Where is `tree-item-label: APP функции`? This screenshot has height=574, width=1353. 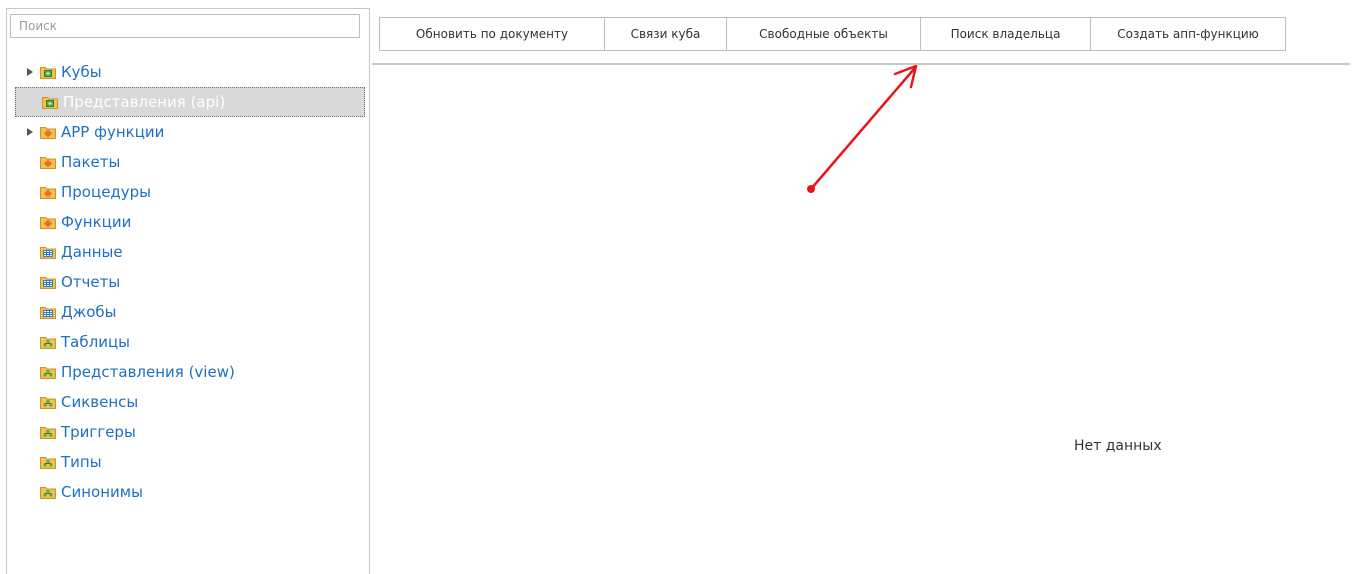
tree-item-label: APP функции is located at coordinates (113, 132).